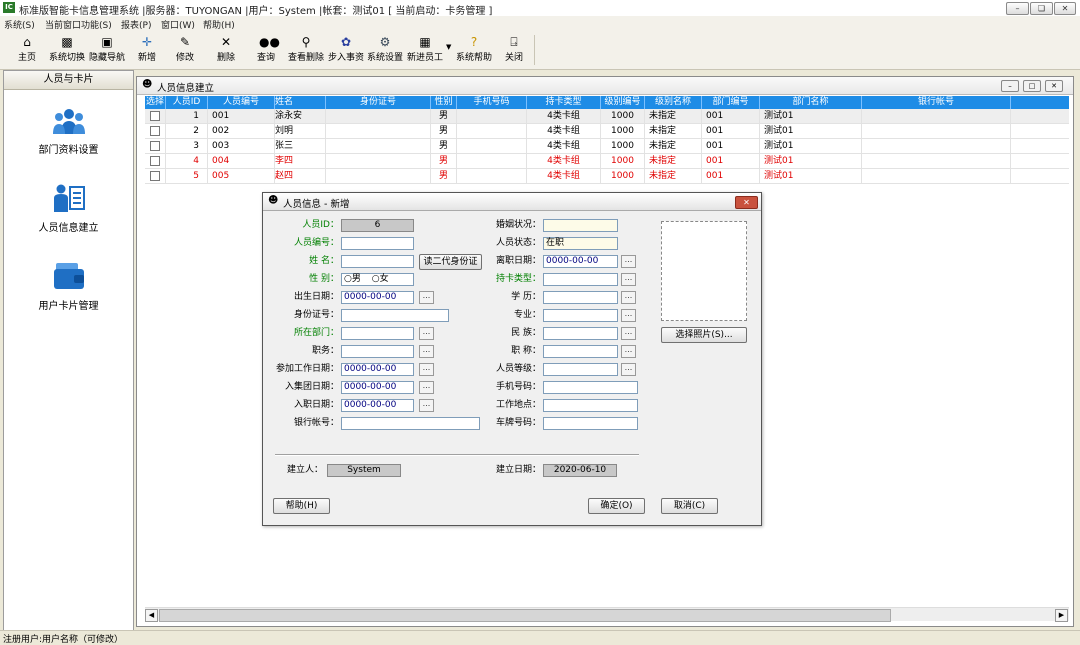  I want to click on table-row: 5 005 赵四 男 4类卡组 1000 未指定 001 测试01, so click(607, 176).